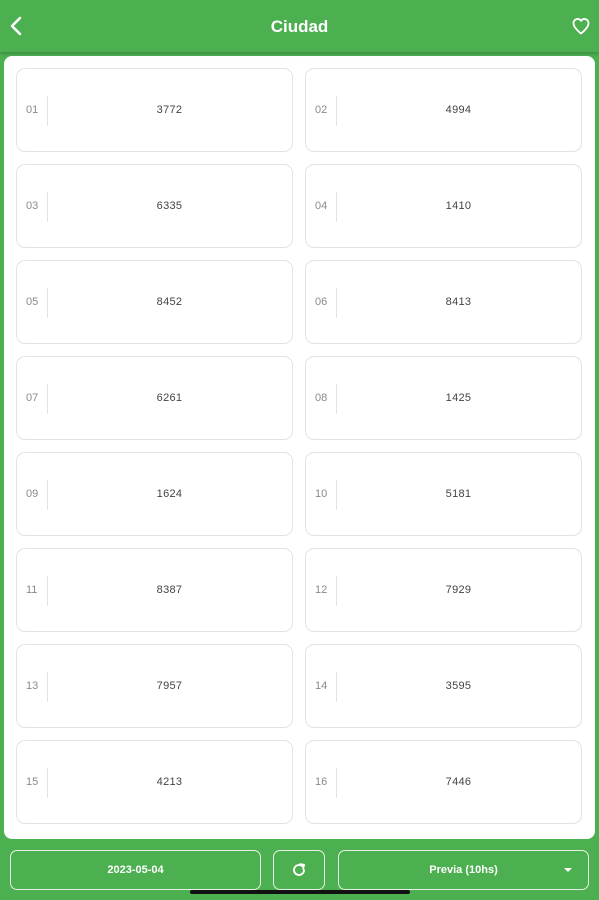  I want to click on result-number: 7957, so click(169, 686).